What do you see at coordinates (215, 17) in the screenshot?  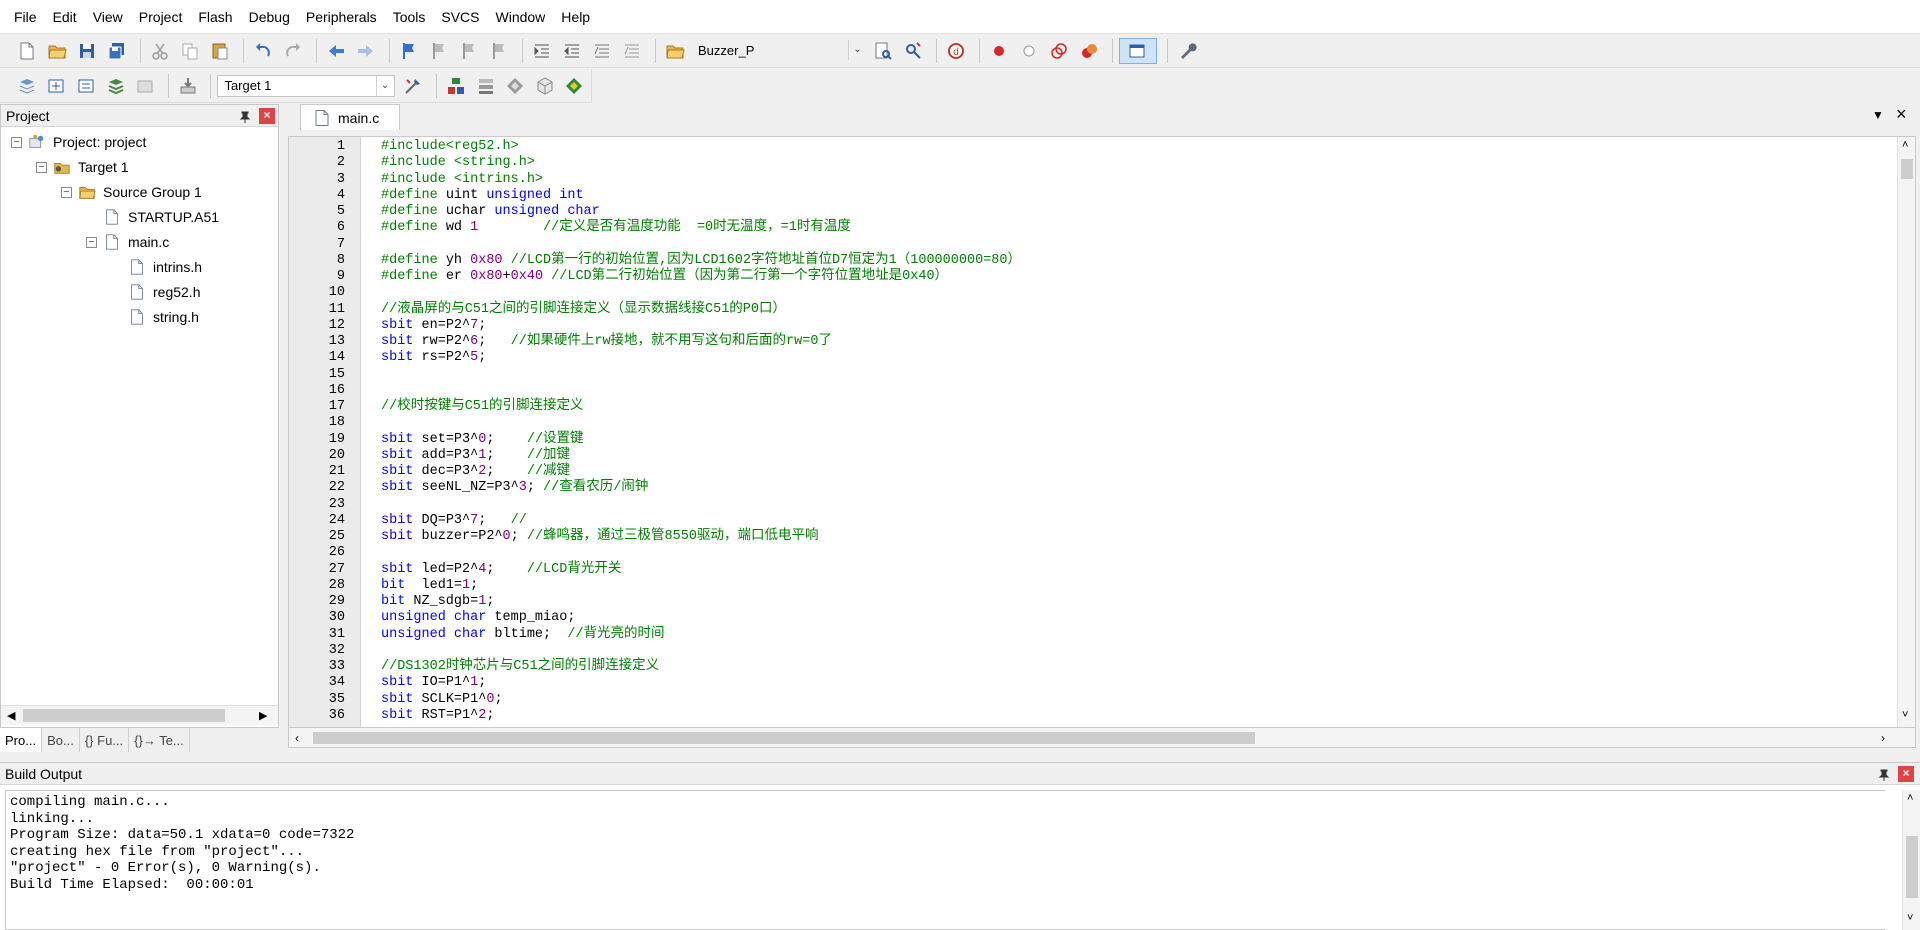 I see `menu-flash: Flash` at bounding box center [215, 17].